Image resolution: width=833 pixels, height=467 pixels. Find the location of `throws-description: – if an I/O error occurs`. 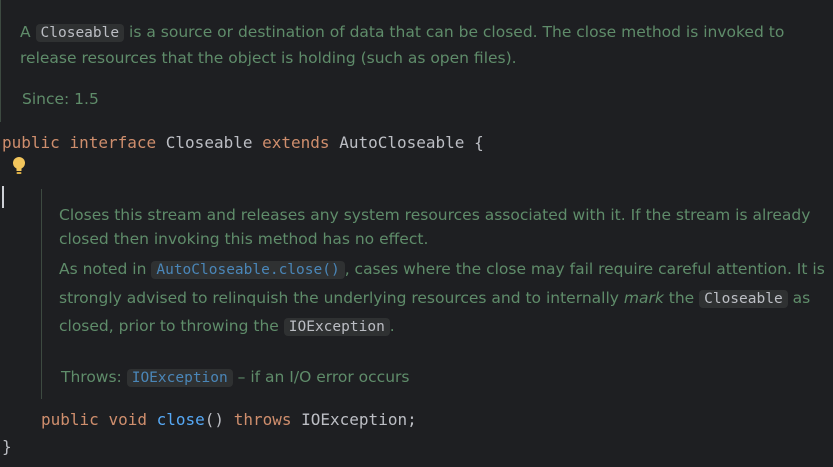

throws-description: – if an I/O error occurs is located at coordinates (321, 377).